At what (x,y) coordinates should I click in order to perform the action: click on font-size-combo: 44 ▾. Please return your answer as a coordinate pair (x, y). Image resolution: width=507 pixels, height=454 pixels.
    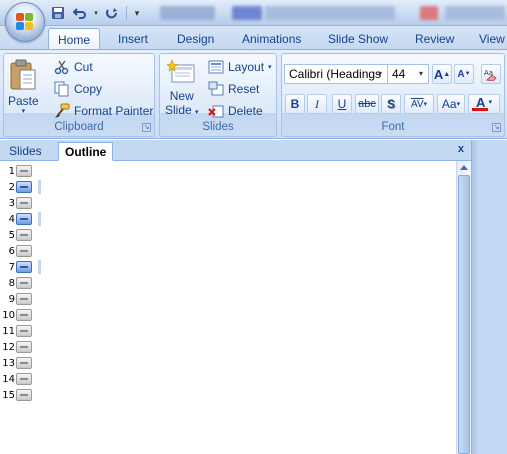
    Looking at the image, I should click on (408, 74).